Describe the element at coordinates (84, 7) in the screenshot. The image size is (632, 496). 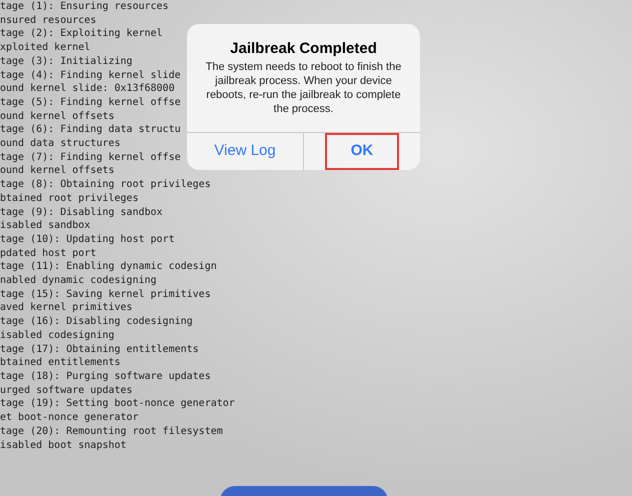
I see `log-line: tage (1): Ensuring resources` at that location.